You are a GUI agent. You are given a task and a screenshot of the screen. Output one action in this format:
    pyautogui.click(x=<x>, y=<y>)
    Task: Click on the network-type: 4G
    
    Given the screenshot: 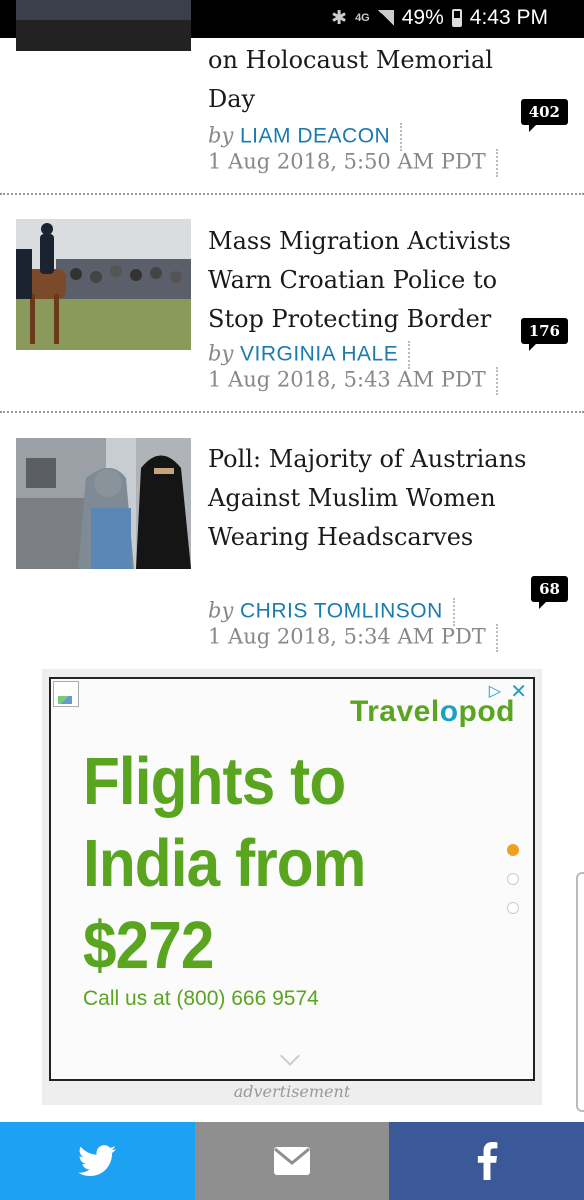 What is the action you would take?
    pyautogui.click(x=362, y=18)
    